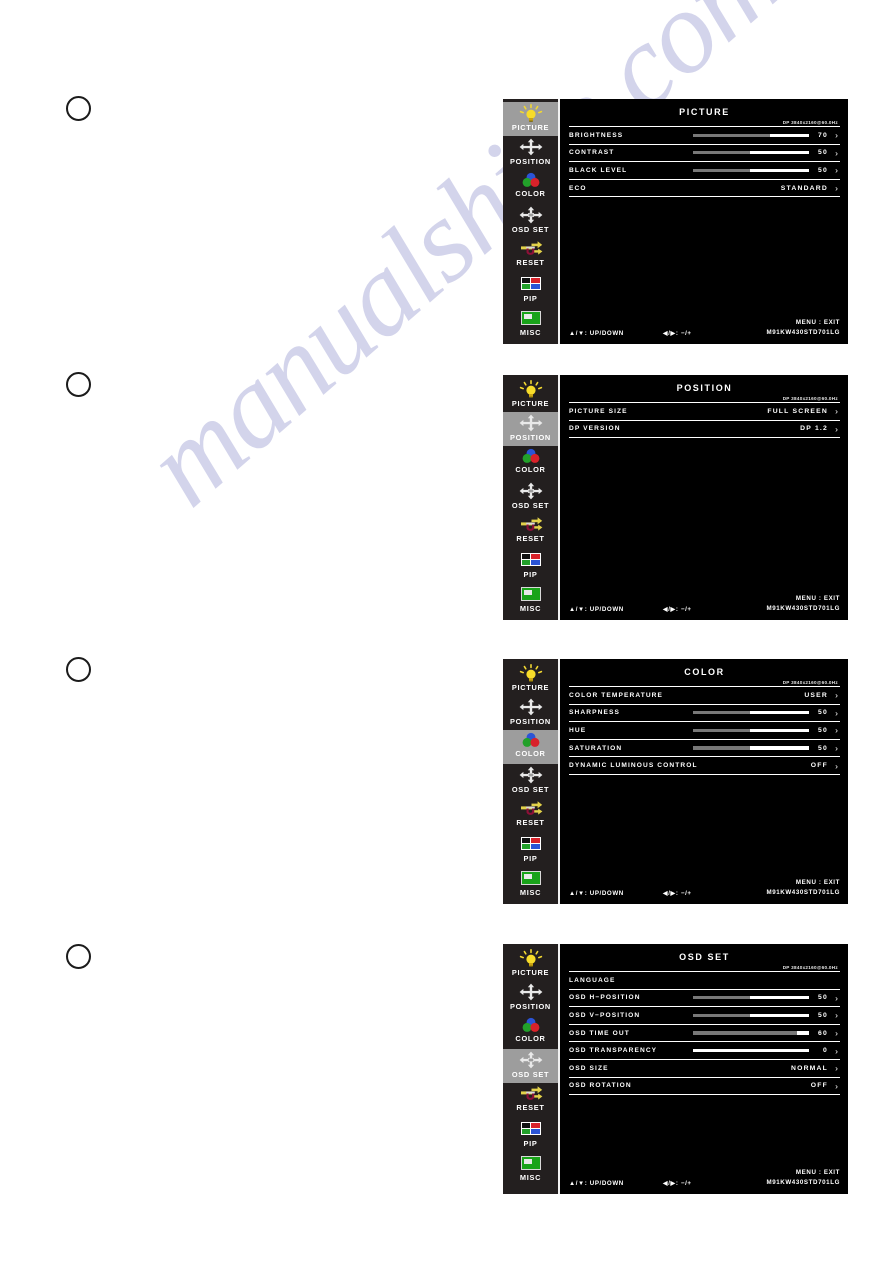 This screenshot has height=1263, width=893. What do you see at coordinates (596, 748) in the screenshot?
I see `menu-row-label: SATURATION` at bounding box center [596, 748].